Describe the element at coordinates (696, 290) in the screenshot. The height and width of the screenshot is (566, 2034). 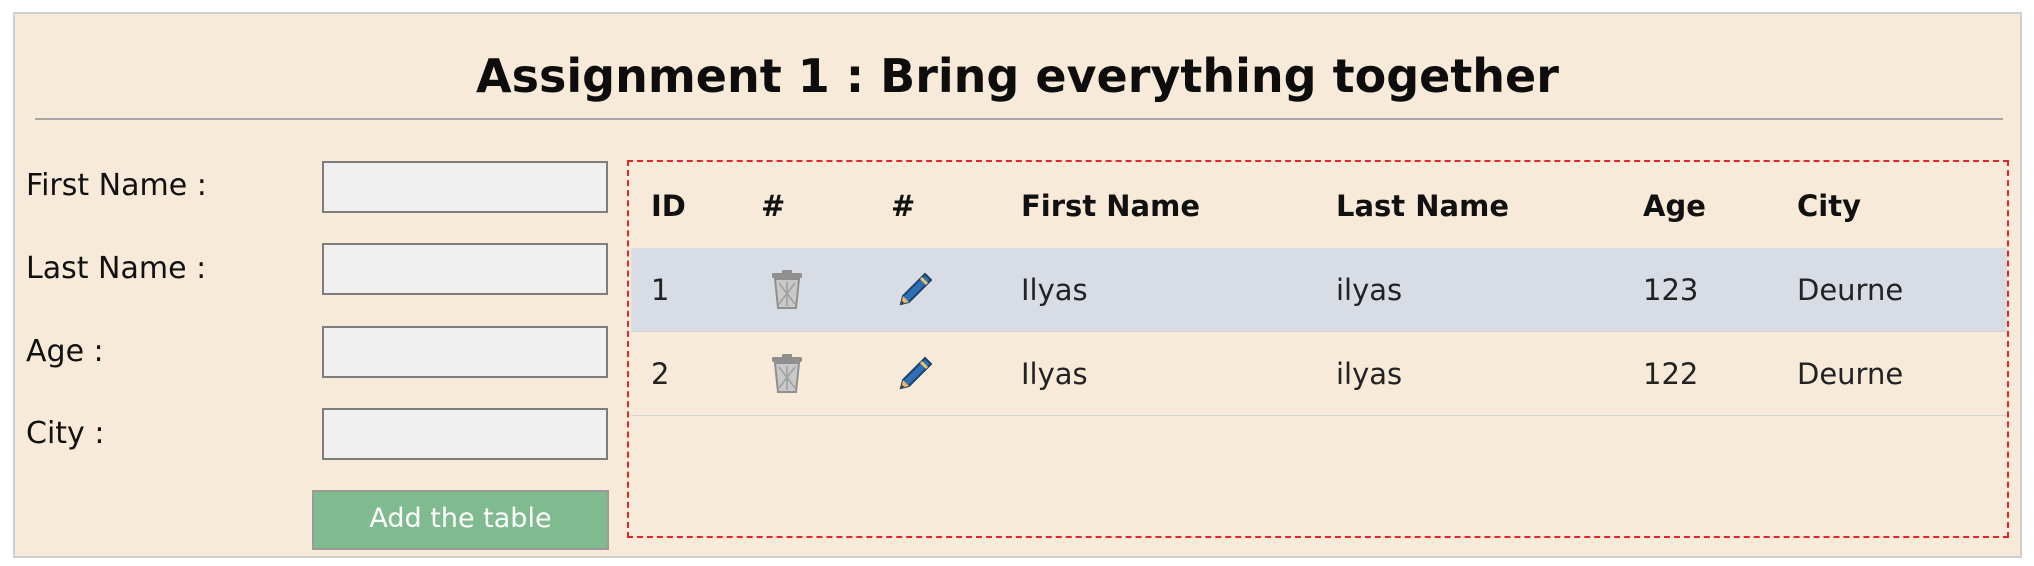
I see `cell-id: 1` at that location.